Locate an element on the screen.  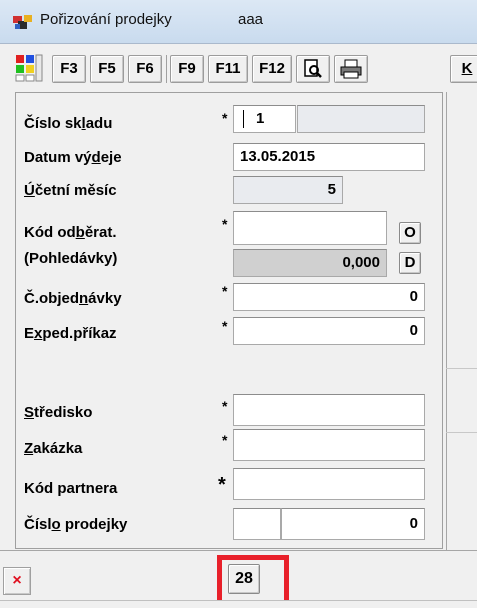
k-button: K is located at coordinates (463, 69).